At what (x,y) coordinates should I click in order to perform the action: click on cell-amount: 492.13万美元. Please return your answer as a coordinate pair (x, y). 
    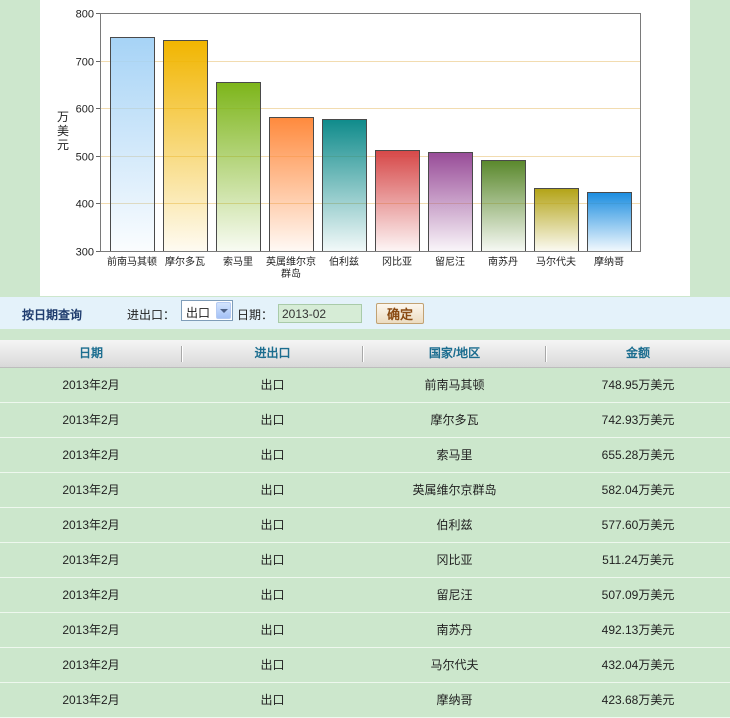
    Looking at the image, I should click on (638, 630).